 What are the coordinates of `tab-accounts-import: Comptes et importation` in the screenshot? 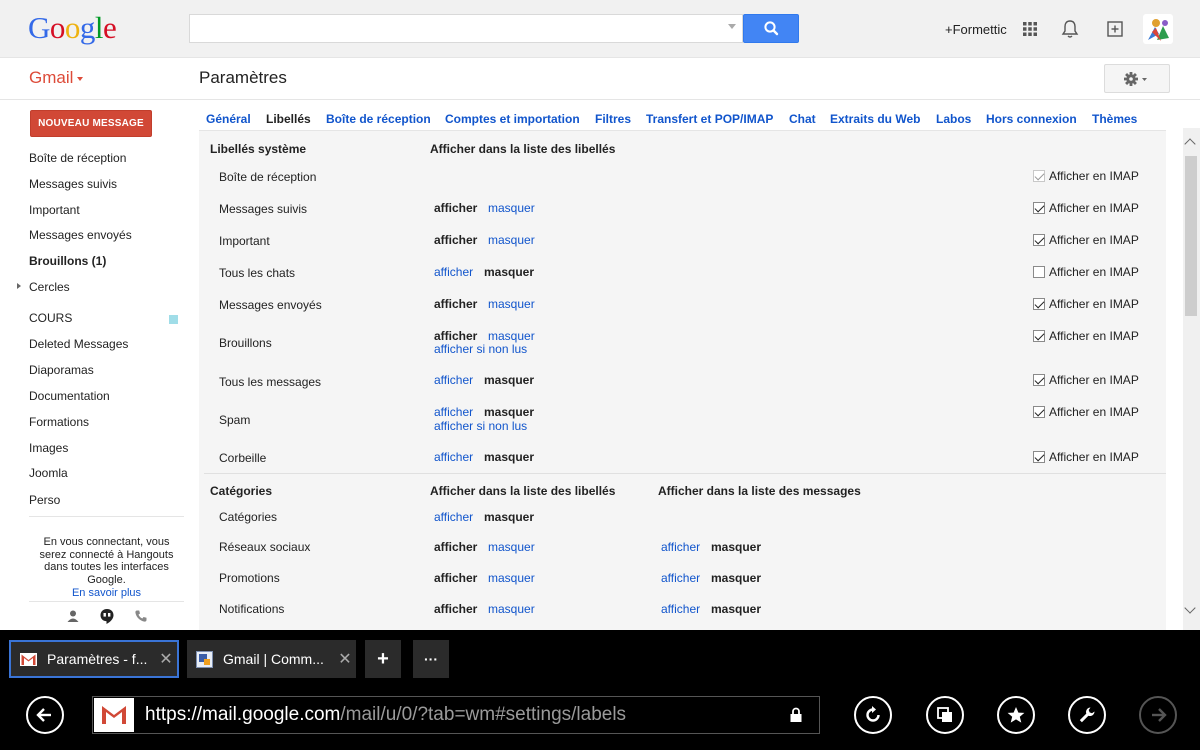 It's located at (512, 119).